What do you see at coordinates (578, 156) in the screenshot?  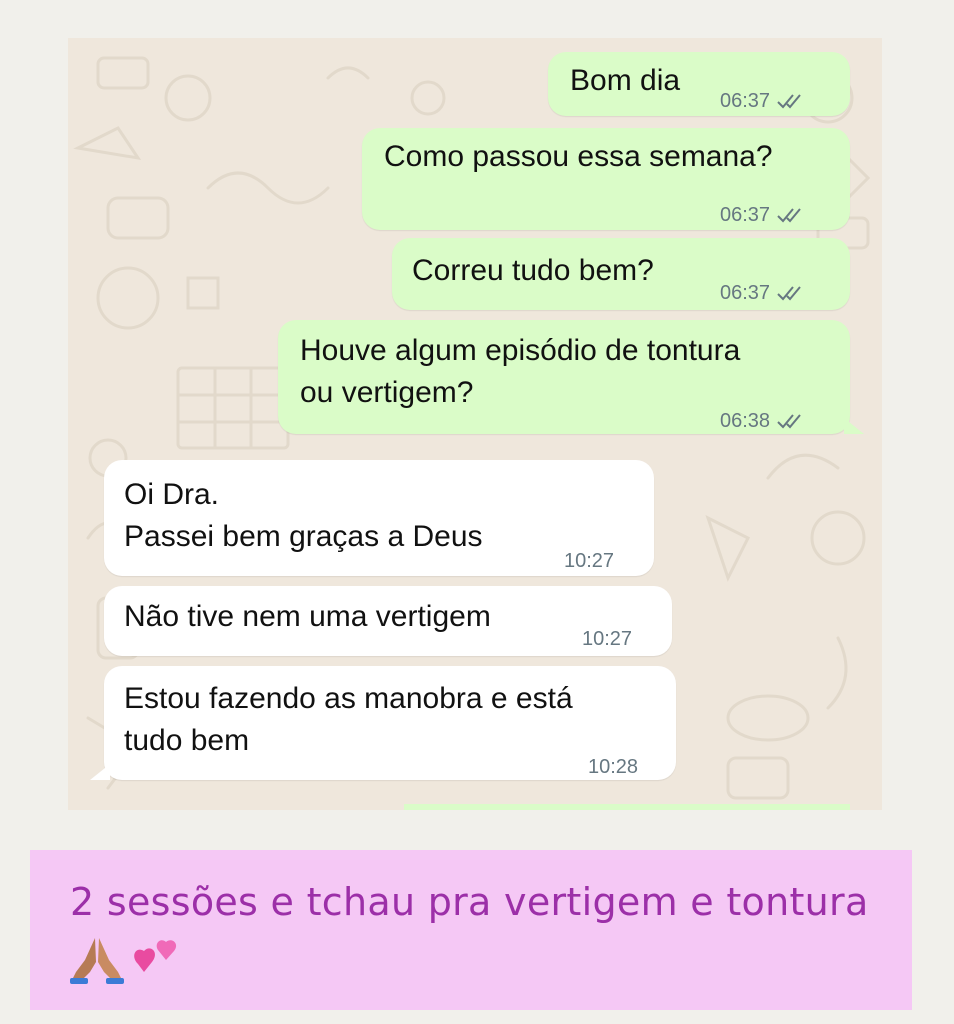 I see `message-text: Como passou essa semana?` at bounding box center [578, 156].